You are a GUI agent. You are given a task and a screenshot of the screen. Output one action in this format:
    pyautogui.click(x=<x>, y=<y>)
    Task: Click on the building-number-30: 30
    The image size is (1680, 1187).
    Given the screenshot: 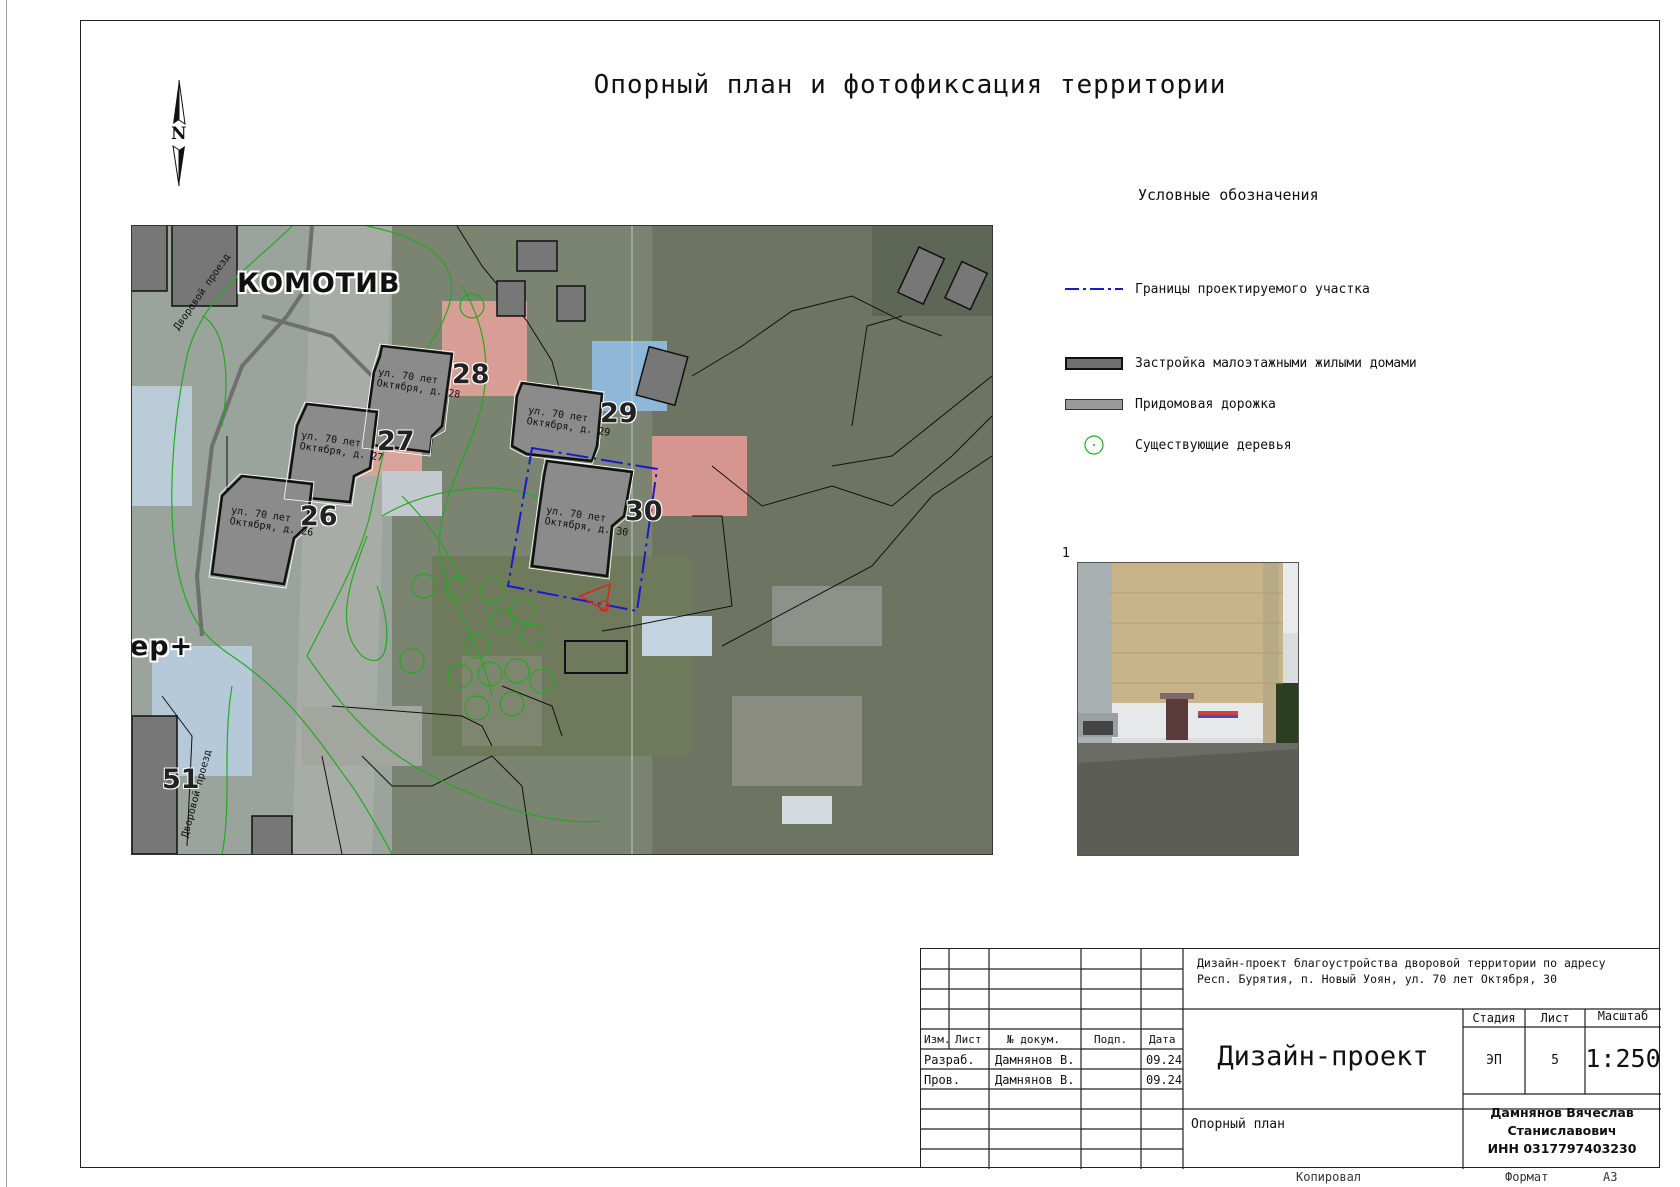 What is the action you would take?
    pyautogui.click(x=644, y=511)
    